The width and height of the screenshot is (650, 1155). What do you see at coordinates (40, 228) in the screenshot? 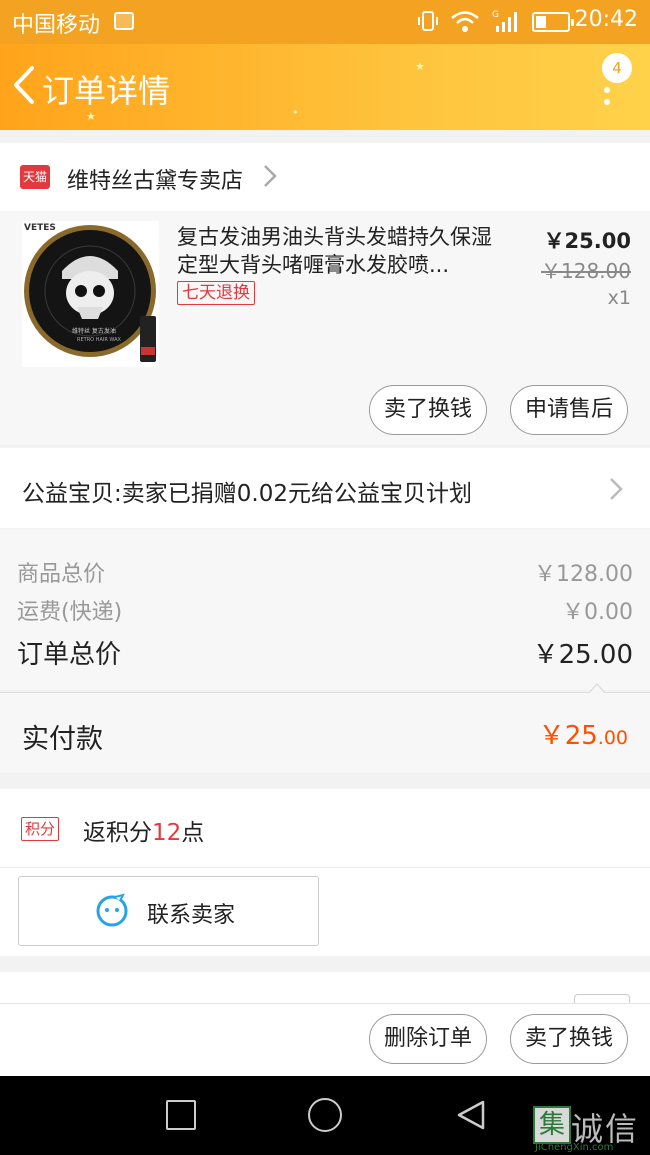
I see `product-image-brand: VETES` at bounding box center [40, 228].